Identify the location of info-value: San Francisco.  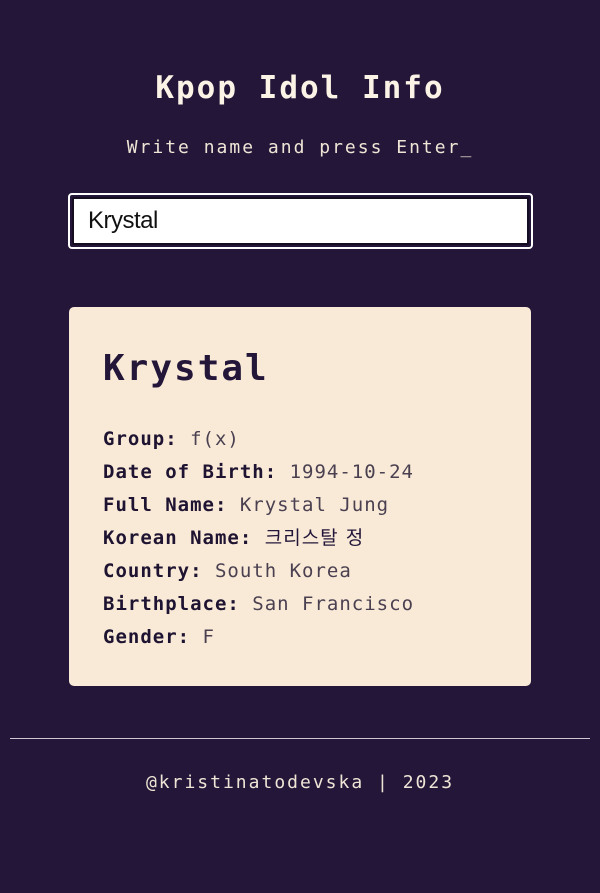
(333, 604).